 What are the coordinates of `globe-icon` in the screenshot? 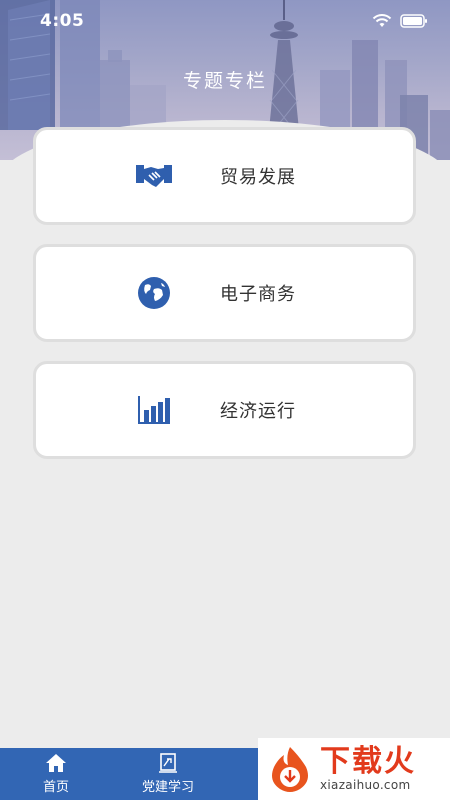 It's located at (154, 293).